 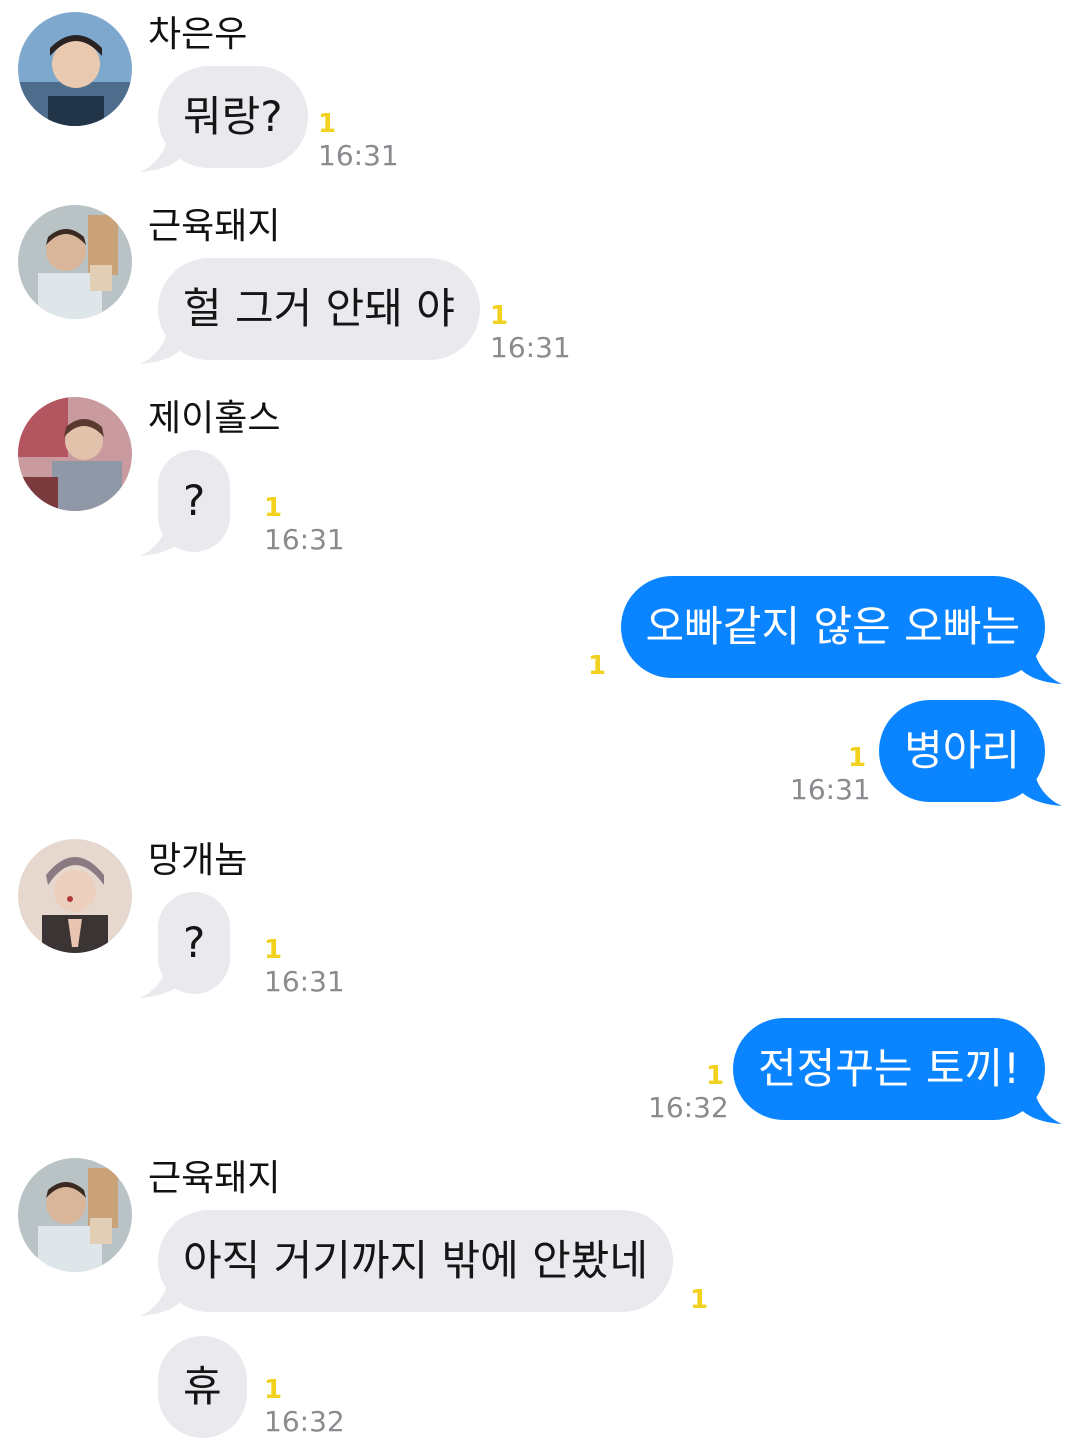 What do you see at coordinates (198, 34) in the screenshot?
I see `sender-name: 차은우` at bounding box center [198, 34].